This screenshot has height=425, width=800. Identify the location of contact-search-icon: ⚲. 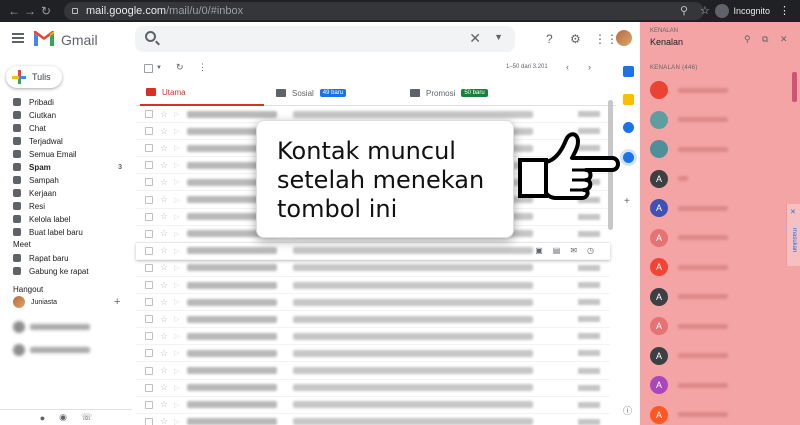
(747, 39).